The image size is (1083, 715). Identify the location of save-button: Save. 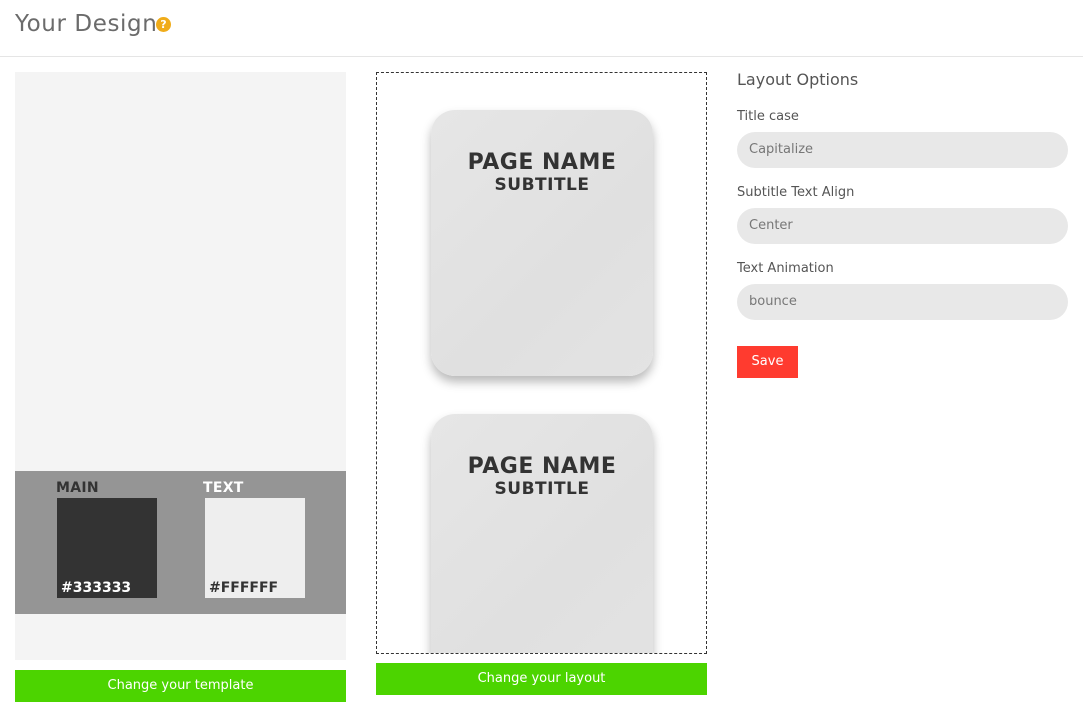
(767, 362).